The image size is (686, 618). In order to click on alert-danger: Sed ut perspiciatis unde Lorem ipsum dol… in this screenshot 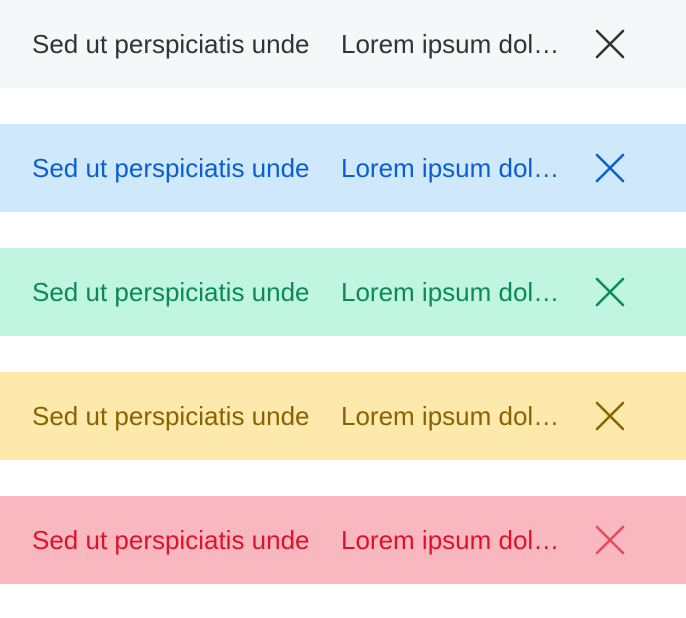, I will do `click(343, 540)`.